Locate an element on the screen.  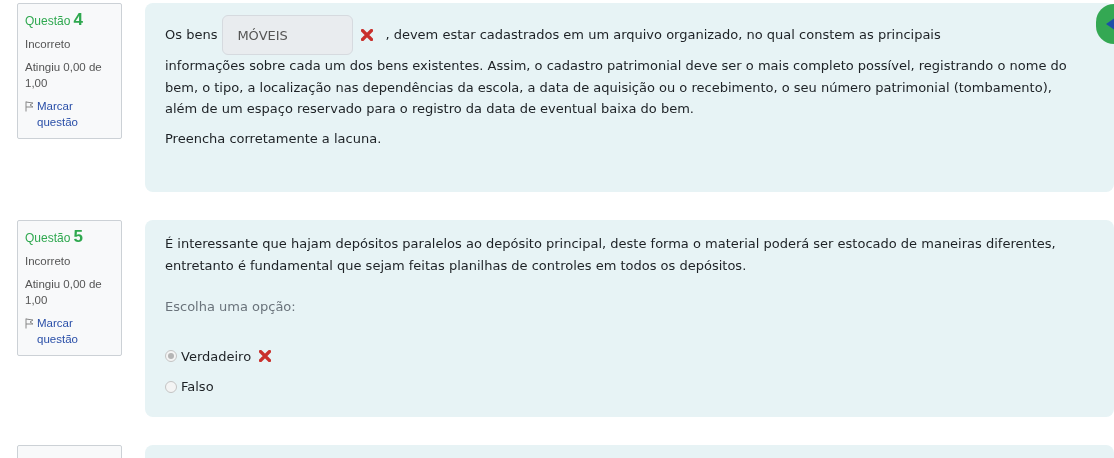
option-label: Falso is located at coordinates (197, 387).